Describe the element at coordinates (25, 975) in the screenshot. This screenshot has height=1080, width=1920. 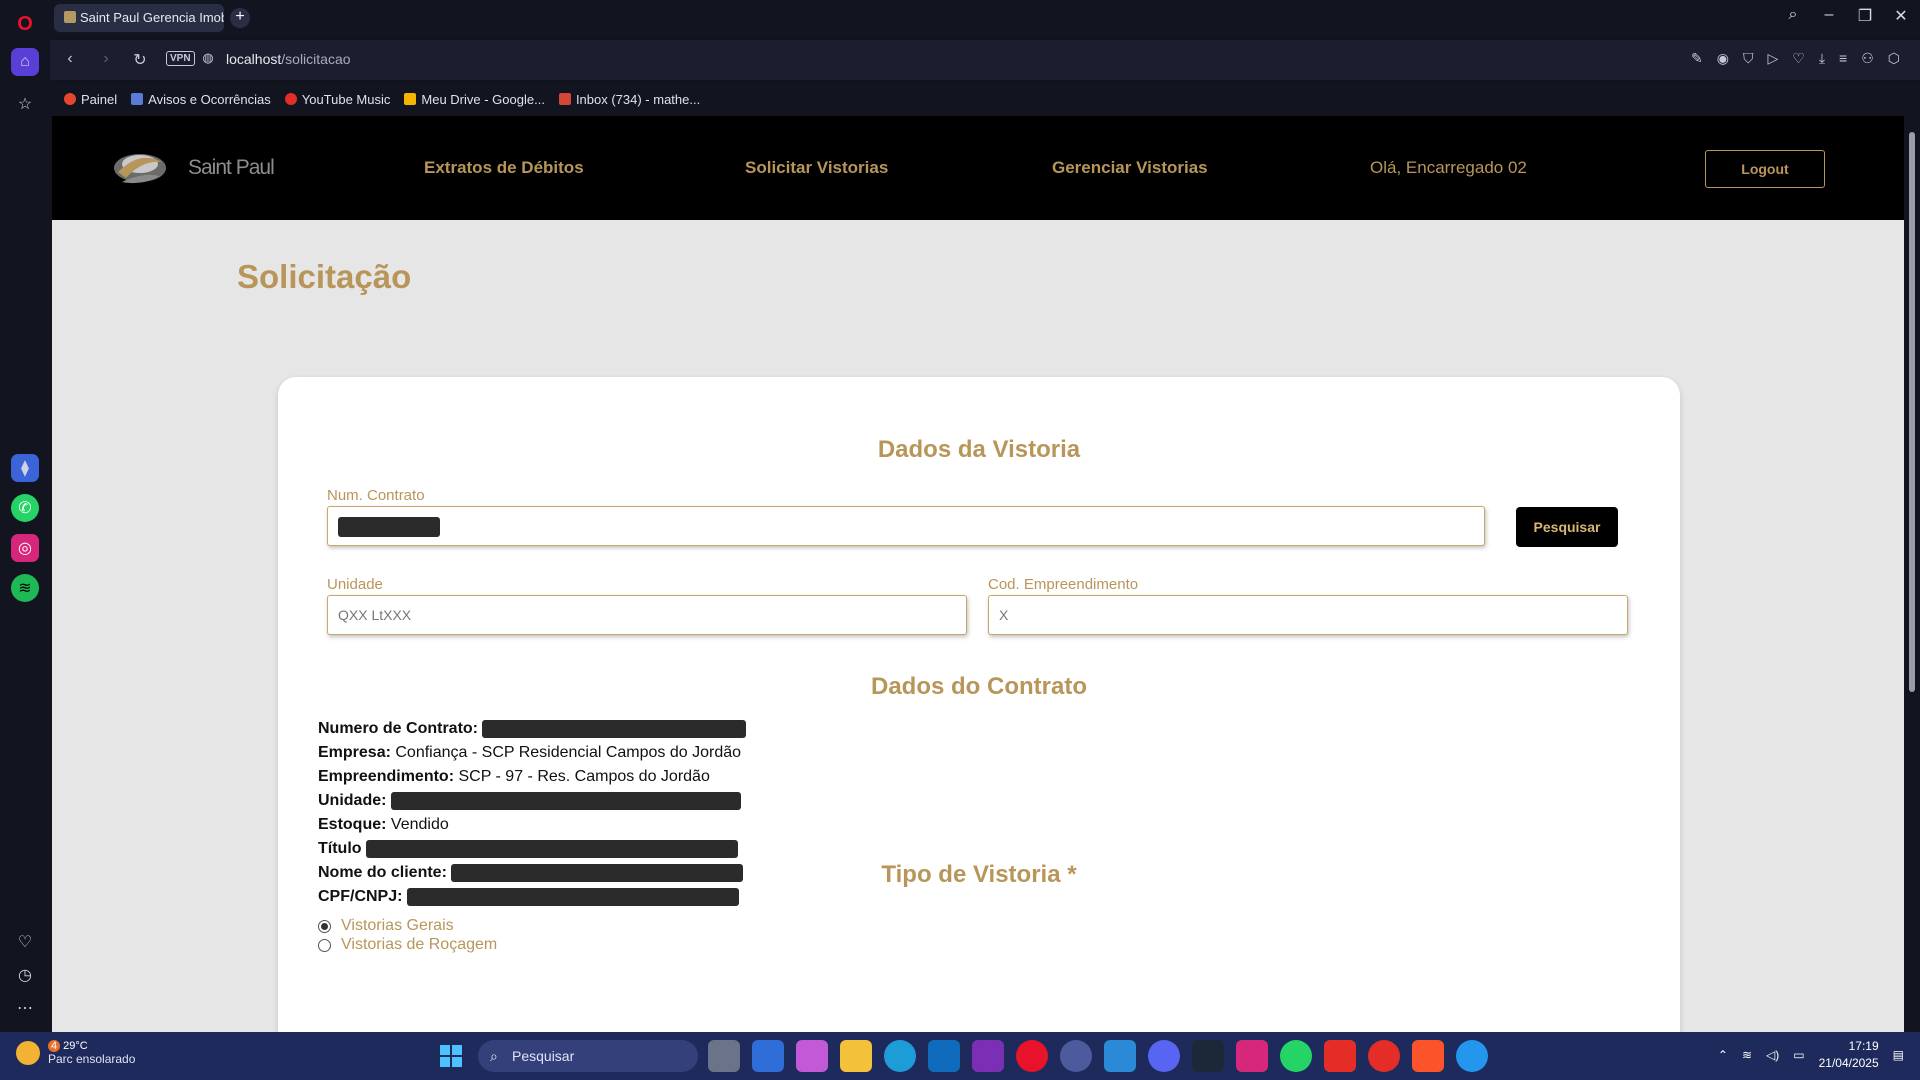
I see `history-icon: ◷` at that location.